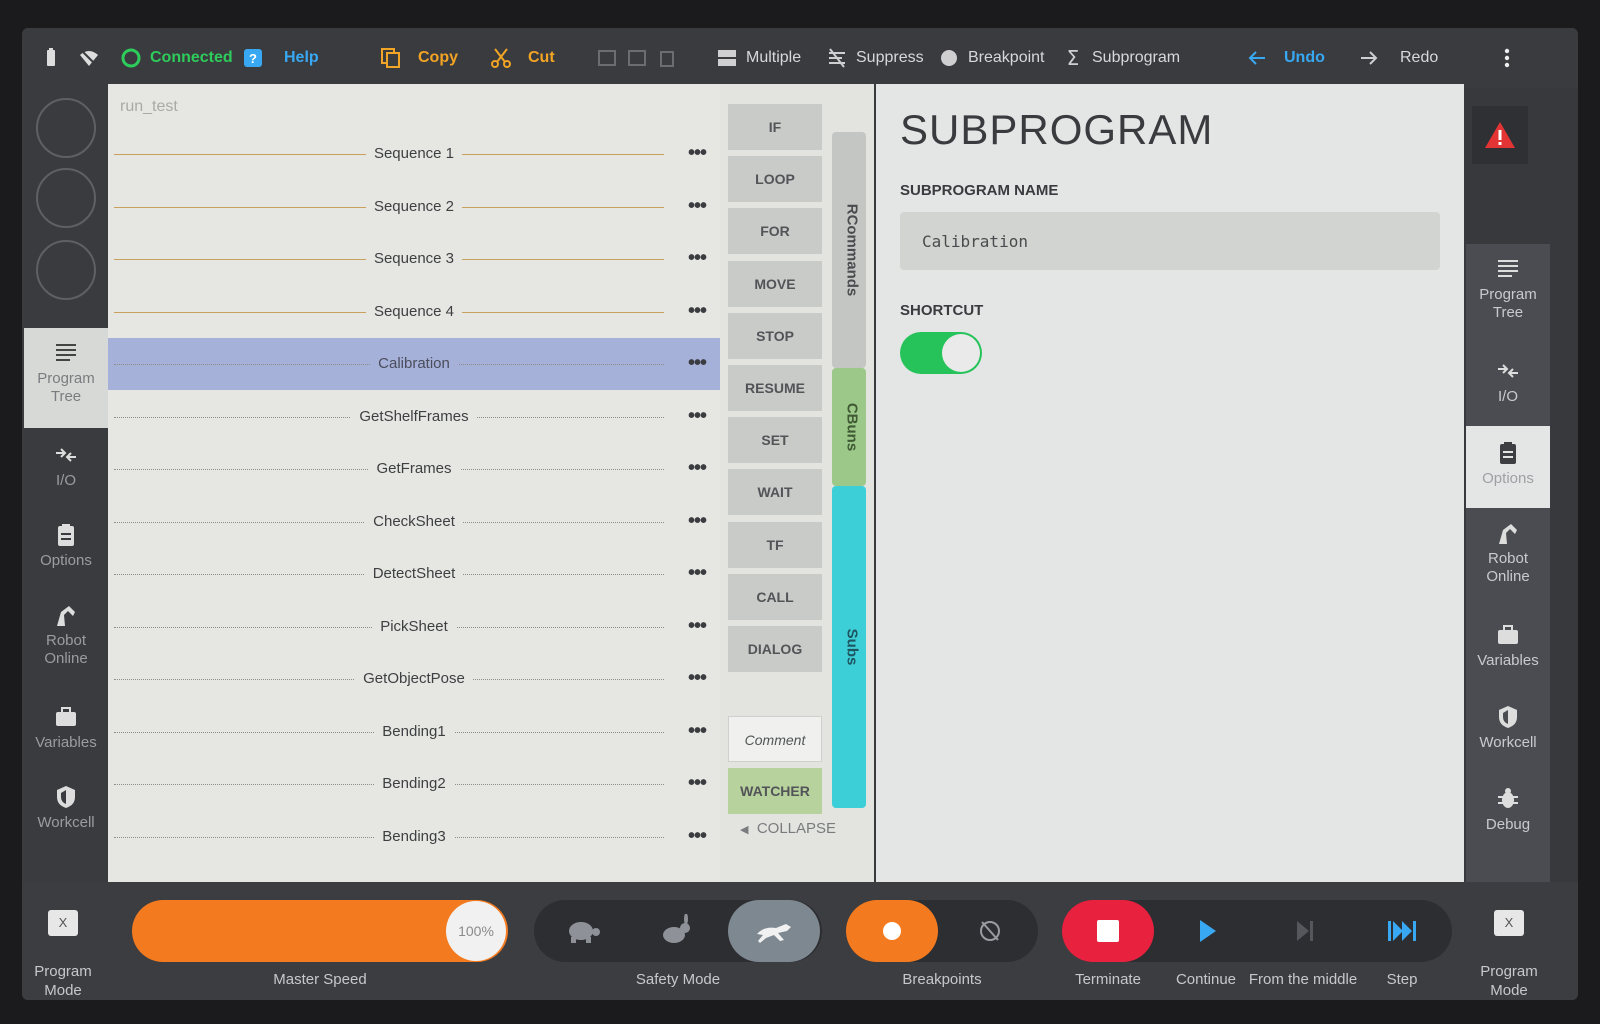 This screenshot has height=1024, width=1600. Describe the element at coordinates (775, 440) in the screenshot. I see `command-set: SET` at that location.